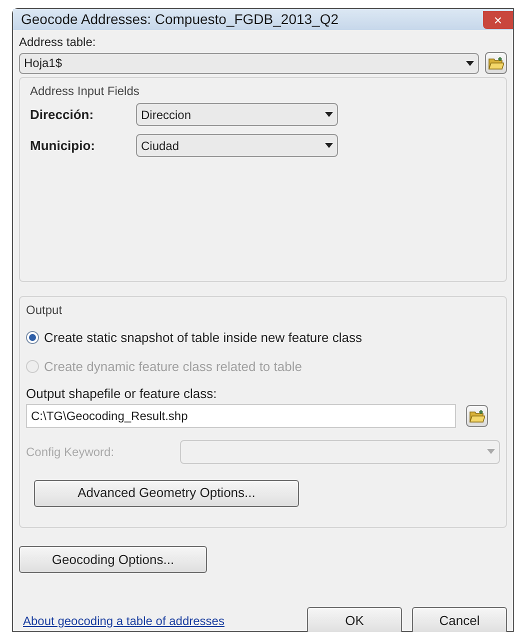 This screenshot has height=632, width=514. I want to click on output-path-field: C:\TG\Geocoding_Result.shp, so click(241, 416).